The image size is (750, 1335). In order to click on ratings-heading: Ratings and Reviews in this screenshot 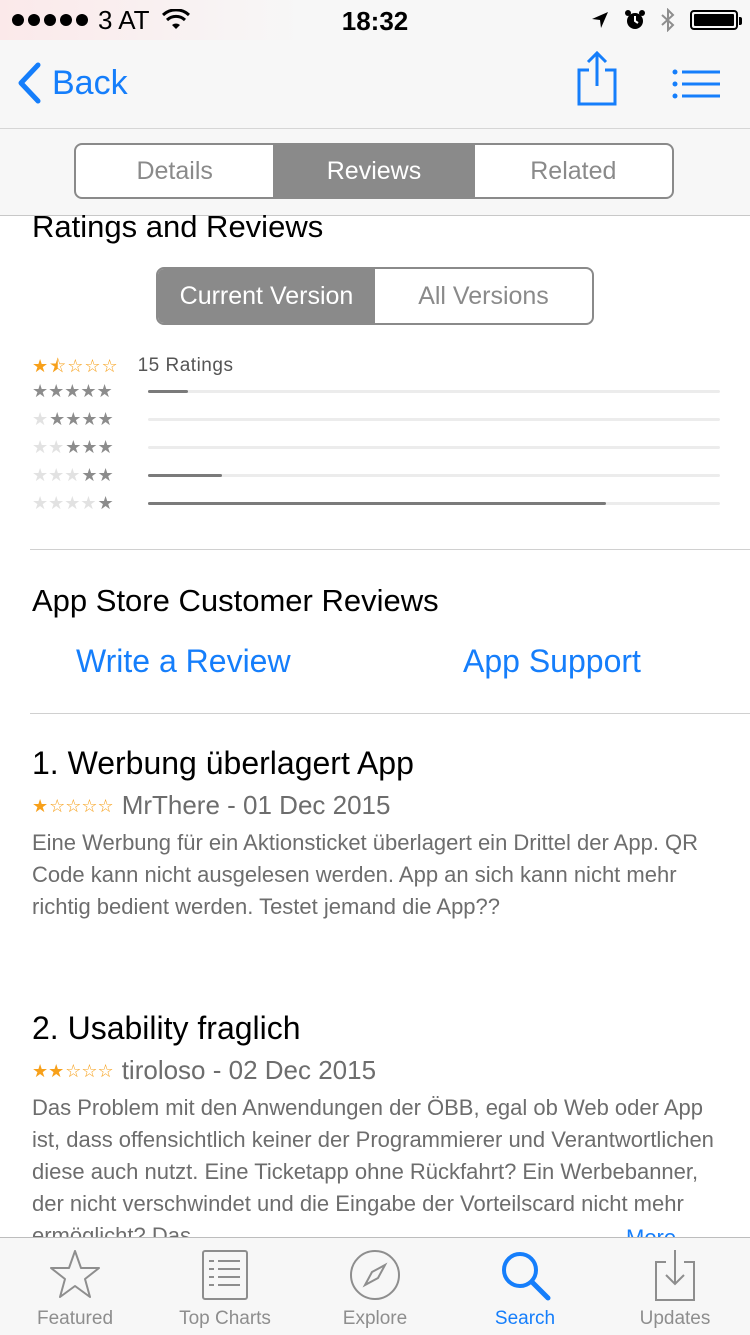, I will do `click(178, 229)`.